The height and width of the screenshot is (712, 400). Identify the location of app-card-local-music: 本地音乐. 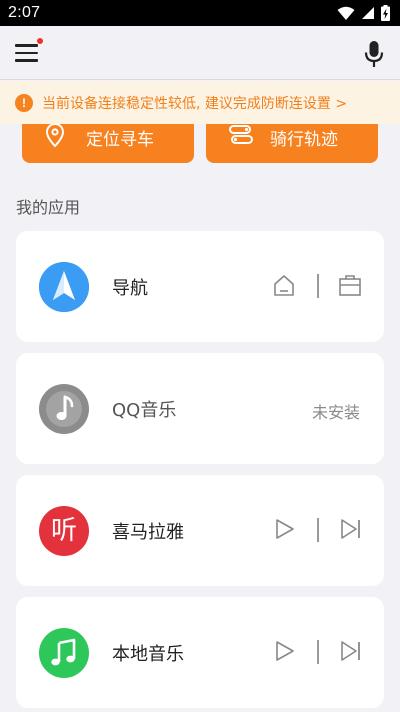
(200, 652).